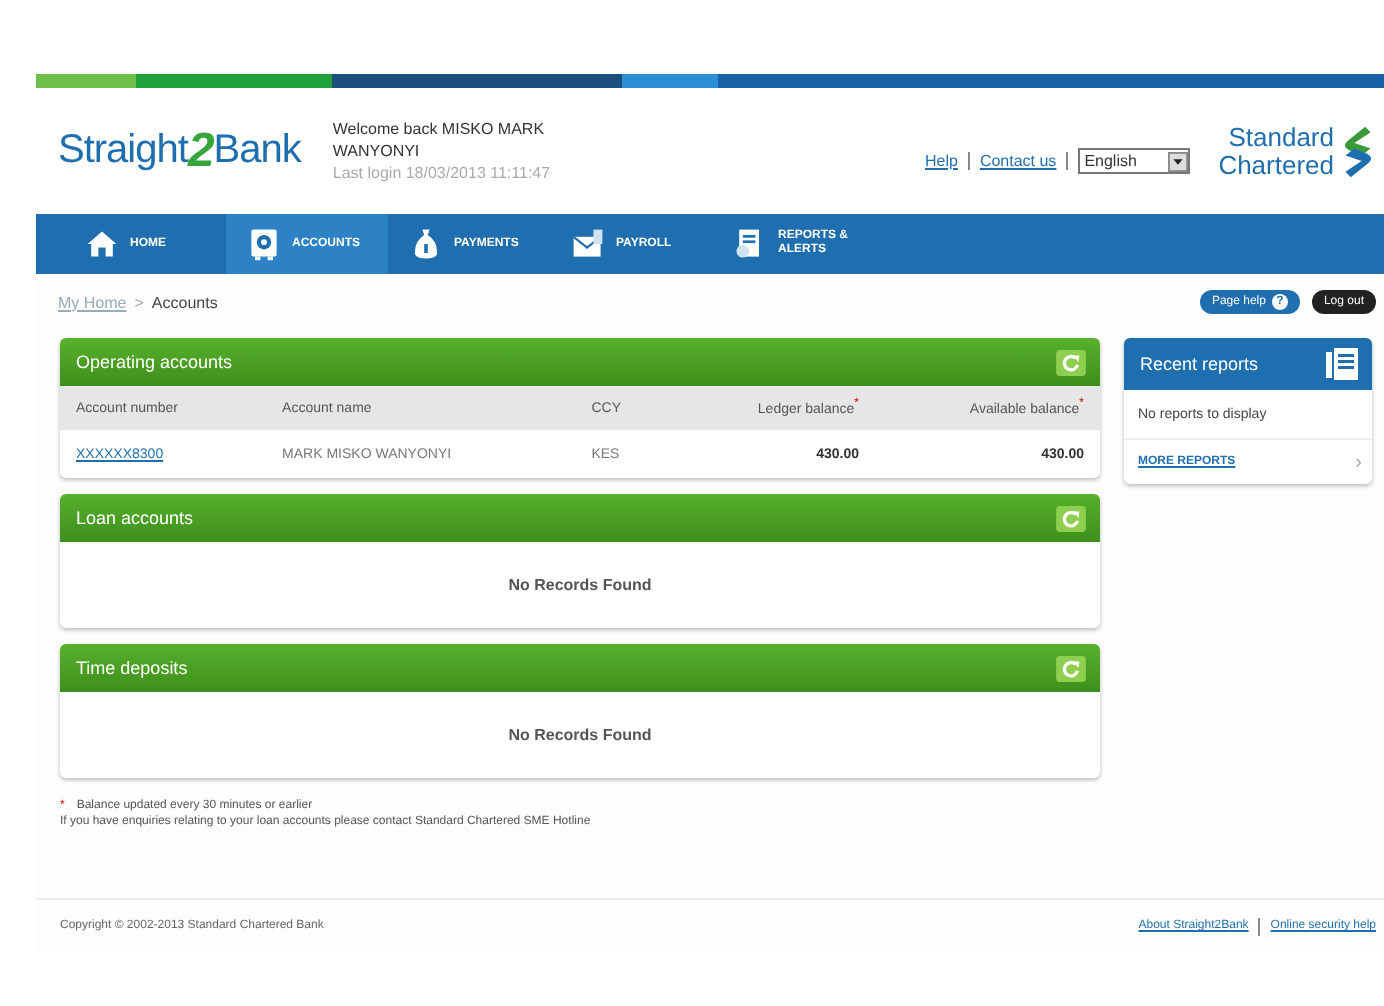  I want to click on welcome-text: Welcome back MISKO MARK WANYONYI, so click(439, 140).